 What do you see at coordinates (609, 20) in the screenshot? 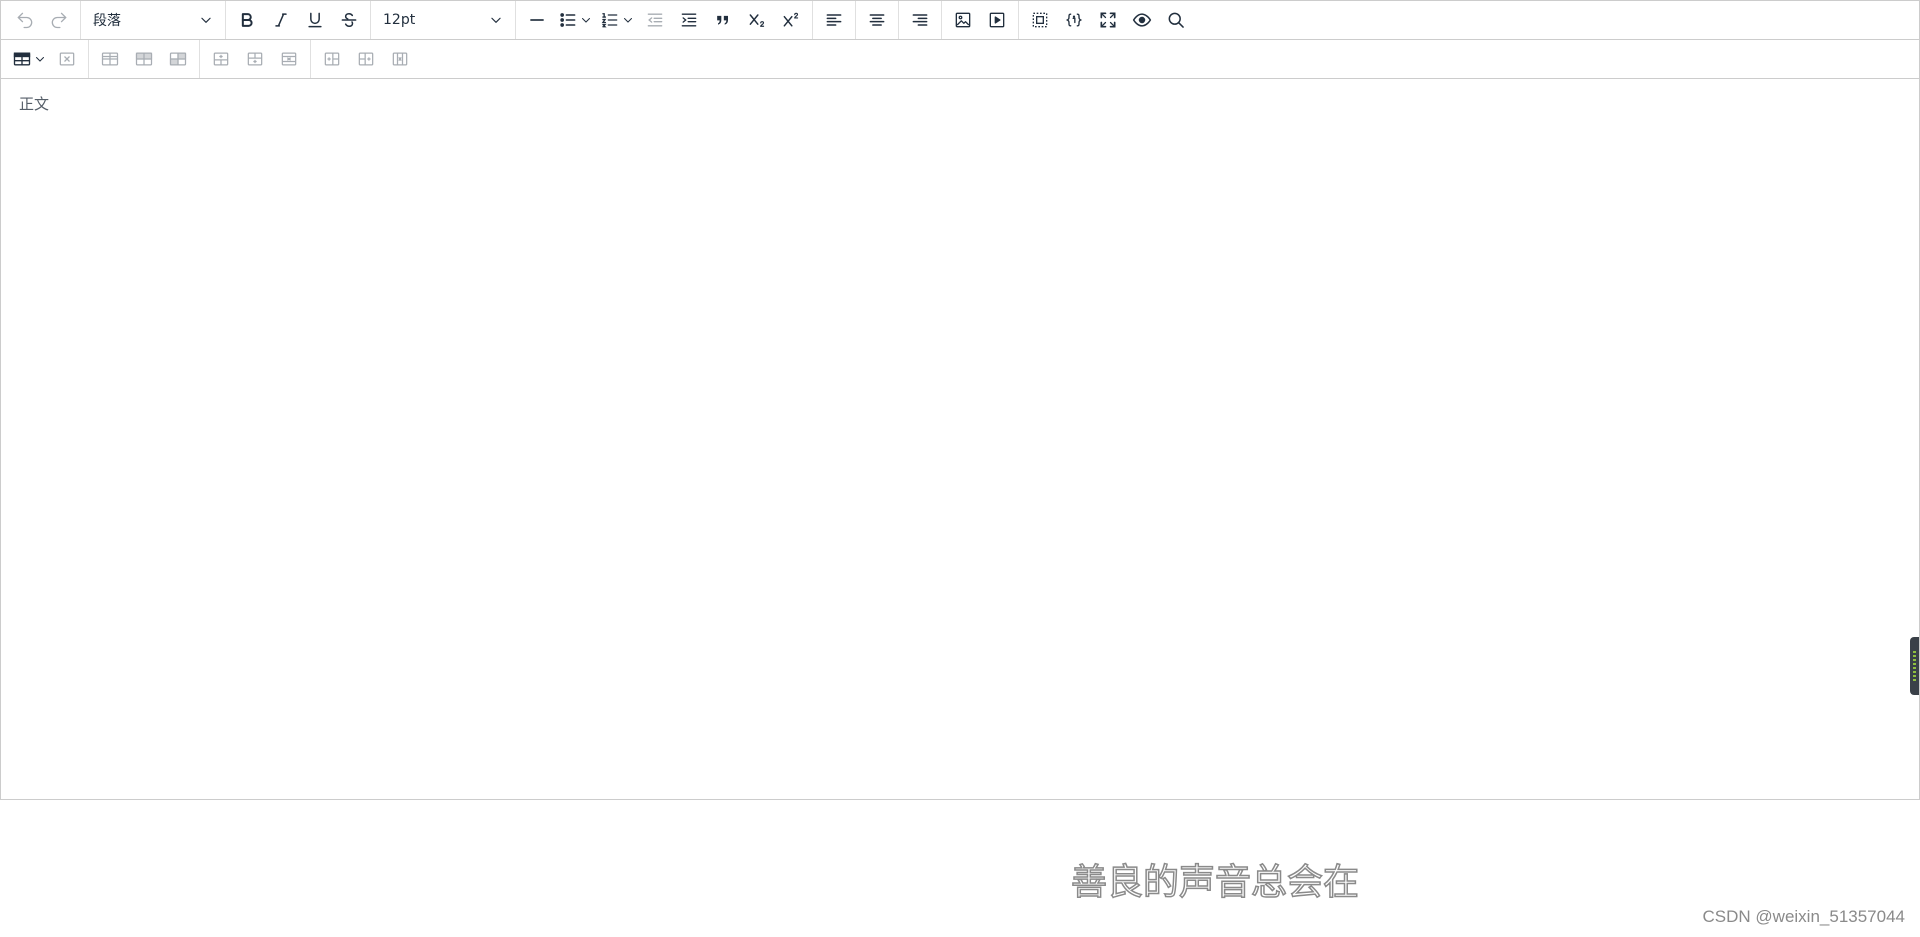
I see `numbered-list-icon` at bounding box center [609, 20].